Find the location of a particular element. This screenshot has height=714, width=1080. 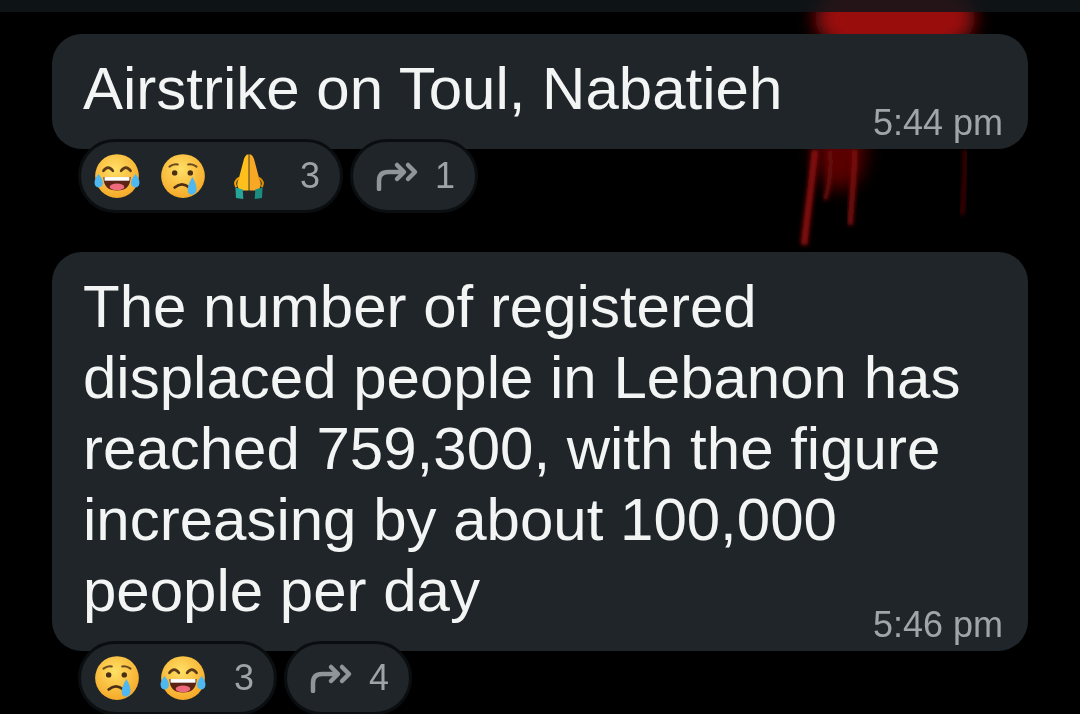

forwards-button: 4 is located at coordinates (348, 677).